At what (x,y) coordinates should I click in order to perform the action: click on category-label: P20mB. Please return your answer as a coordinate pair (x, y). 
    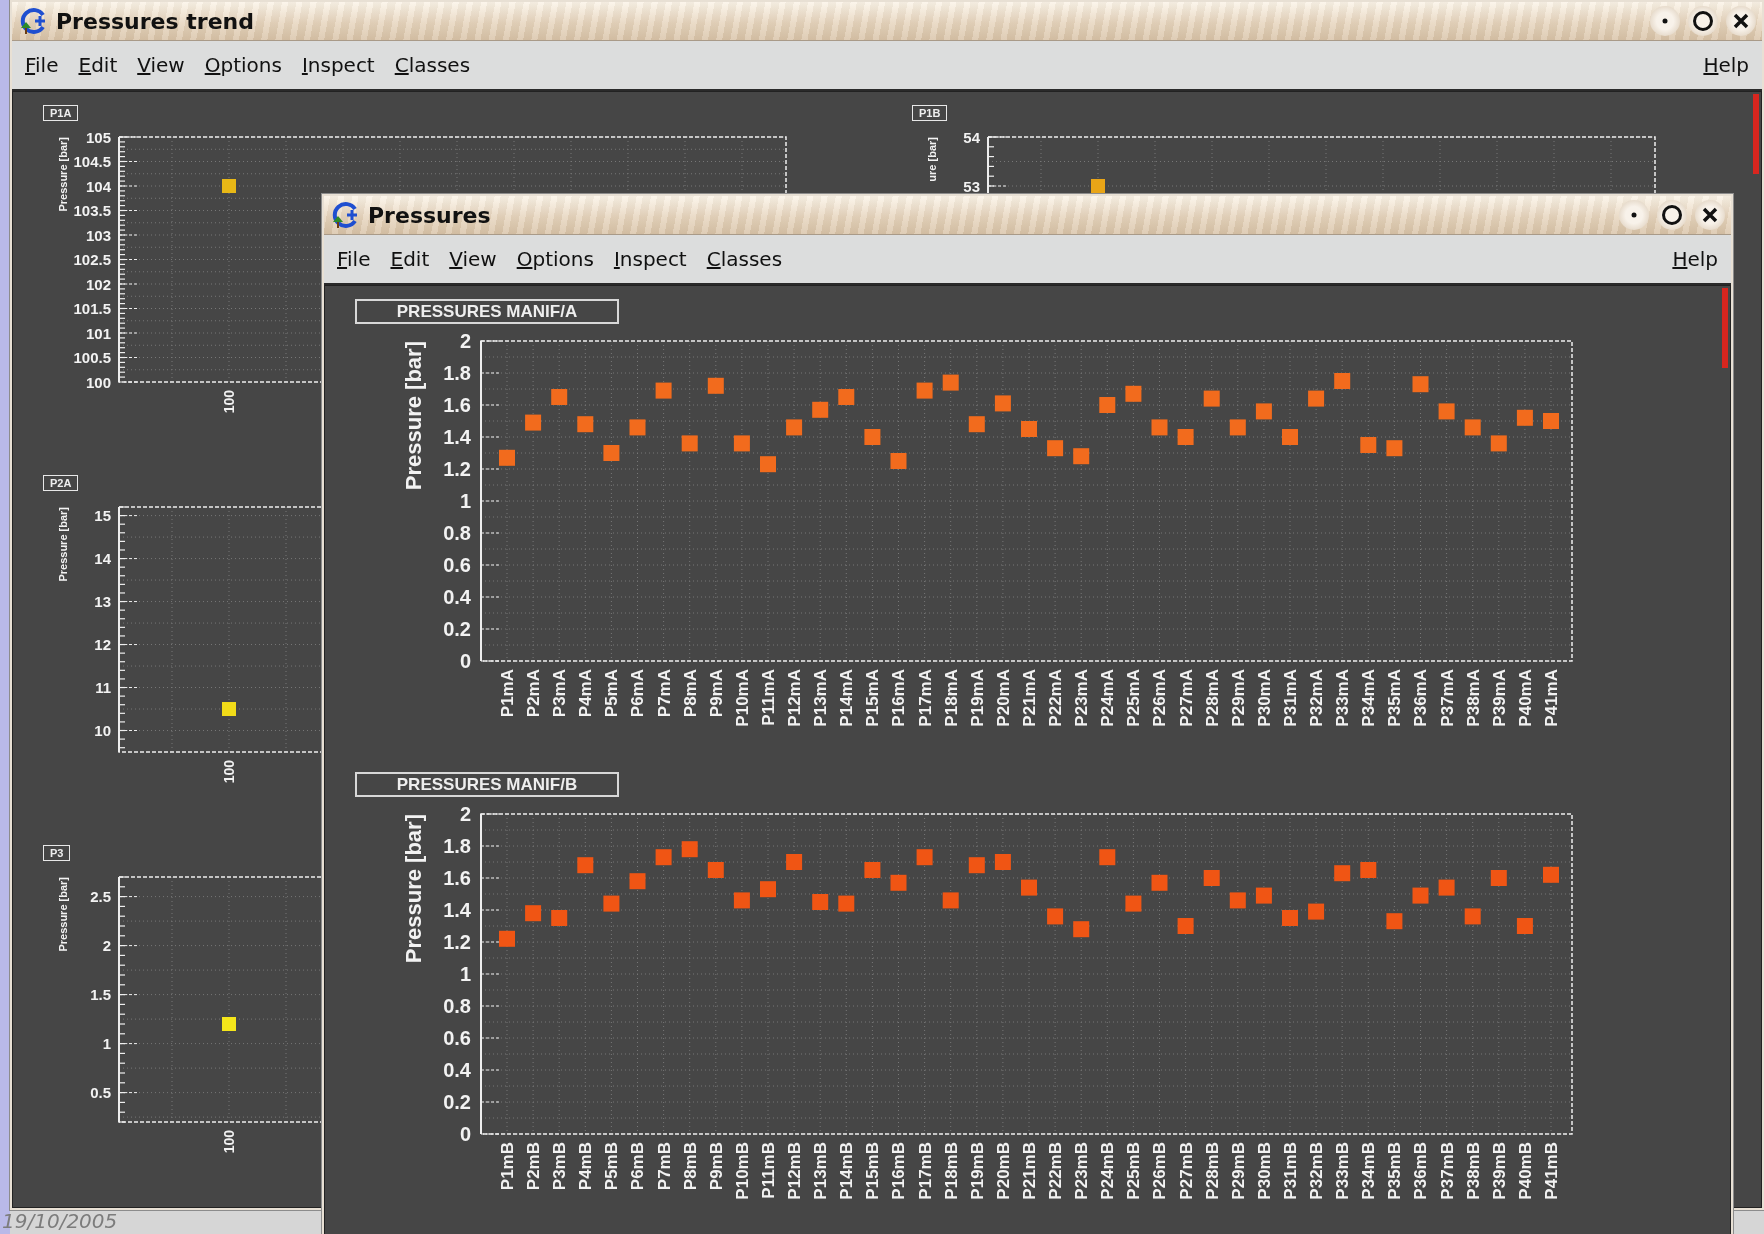
    Looking at the image, I should click on (1003, 1171).